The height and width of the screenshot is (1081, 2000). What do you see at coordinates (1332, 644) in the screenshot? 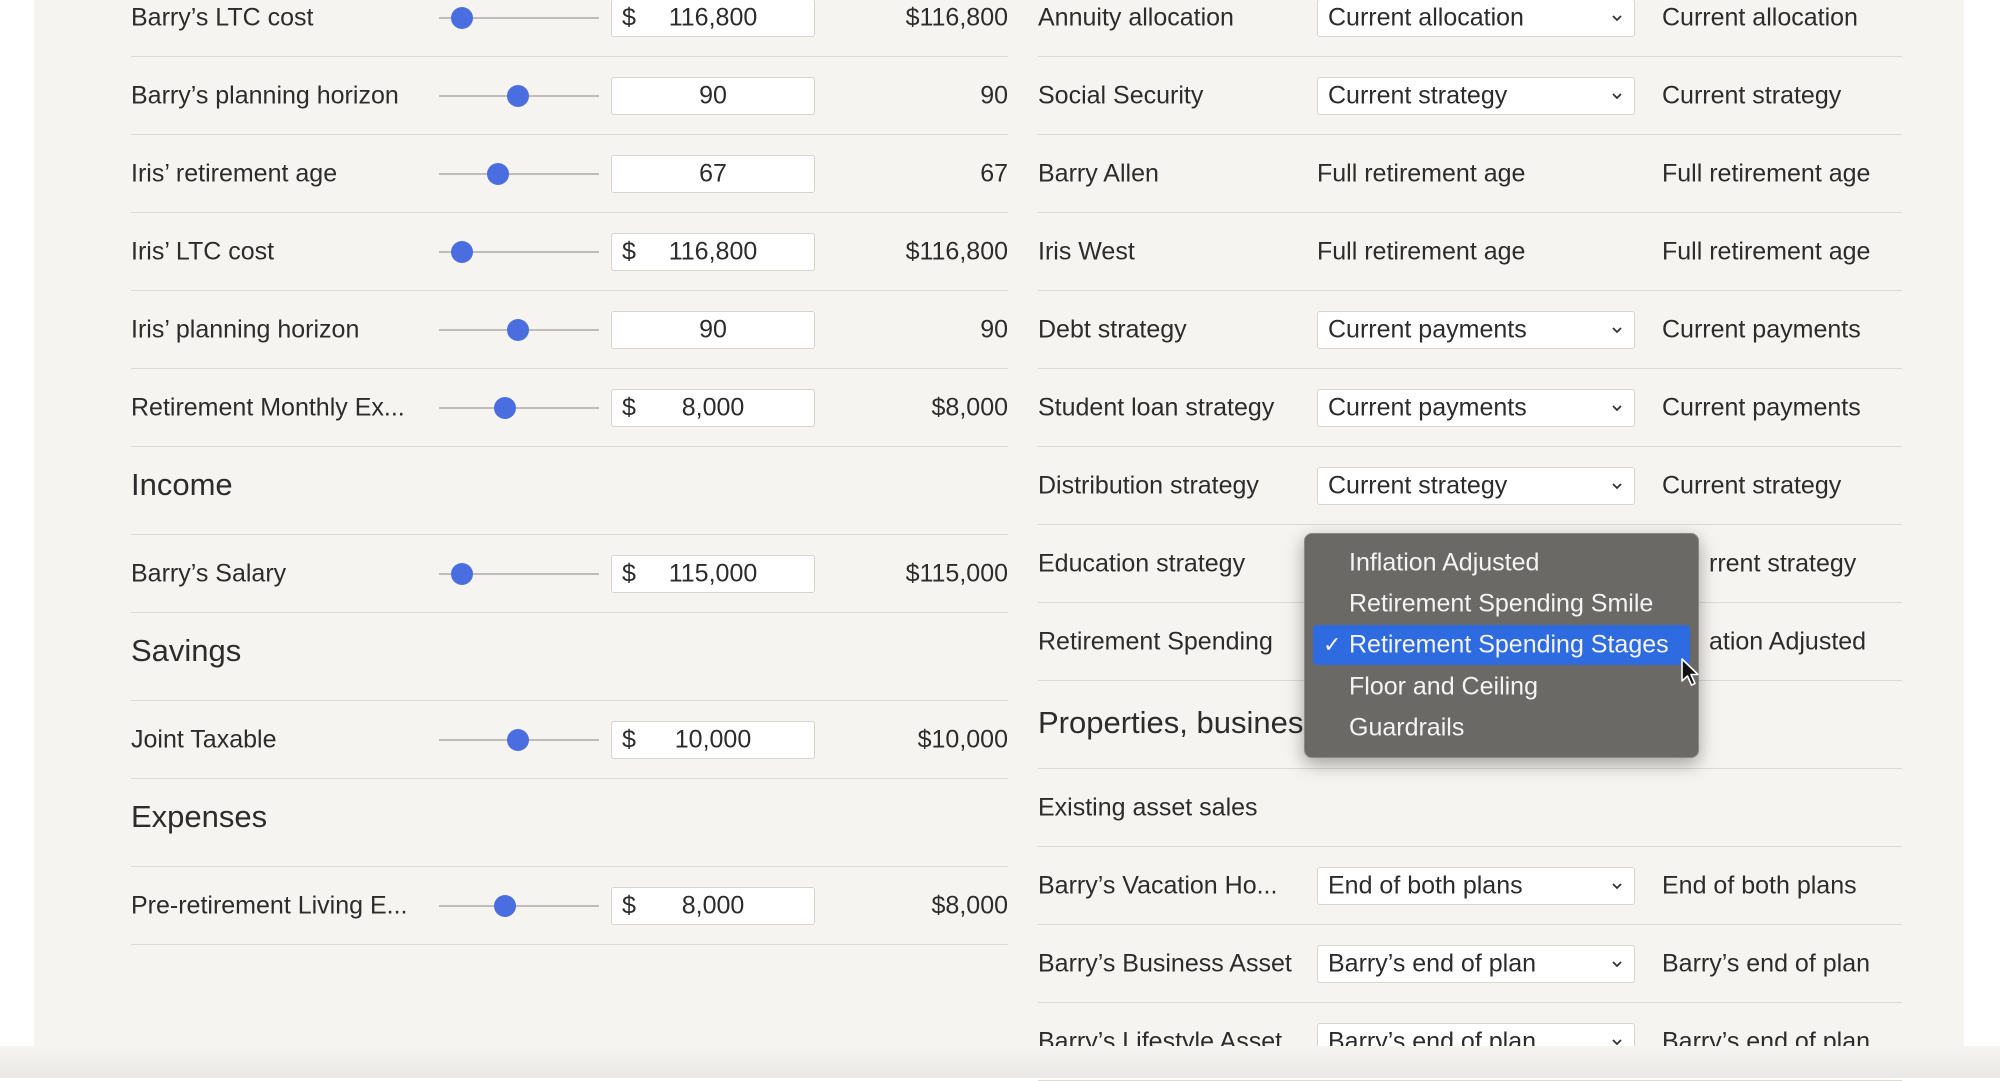
I see `checkmark-icon: ✓` at bounding box center [1332, 644].